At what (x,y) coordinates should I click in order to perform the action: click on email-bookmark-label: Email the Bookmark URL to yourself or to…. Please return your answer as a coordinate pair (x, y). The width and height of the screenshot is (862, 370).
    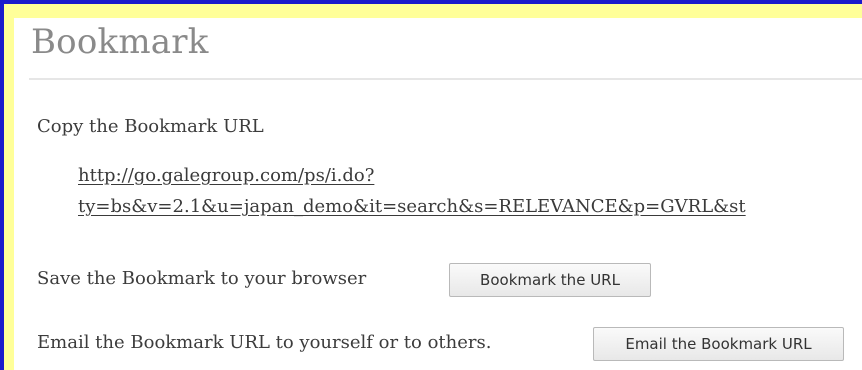
    Looking at the image, I should click on (264, 342).